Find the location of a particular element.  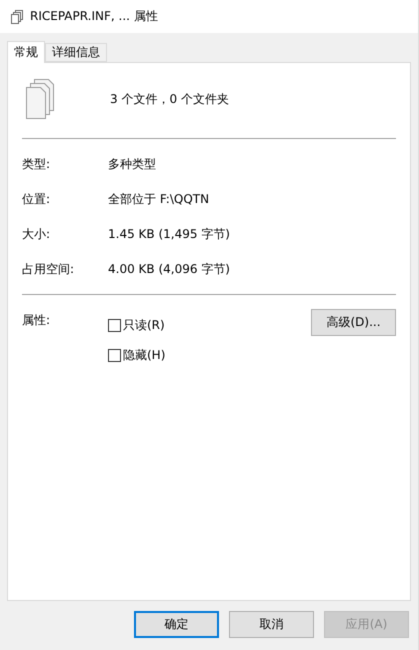

attributes-label: 属性: is located at coordinates (37, 320).